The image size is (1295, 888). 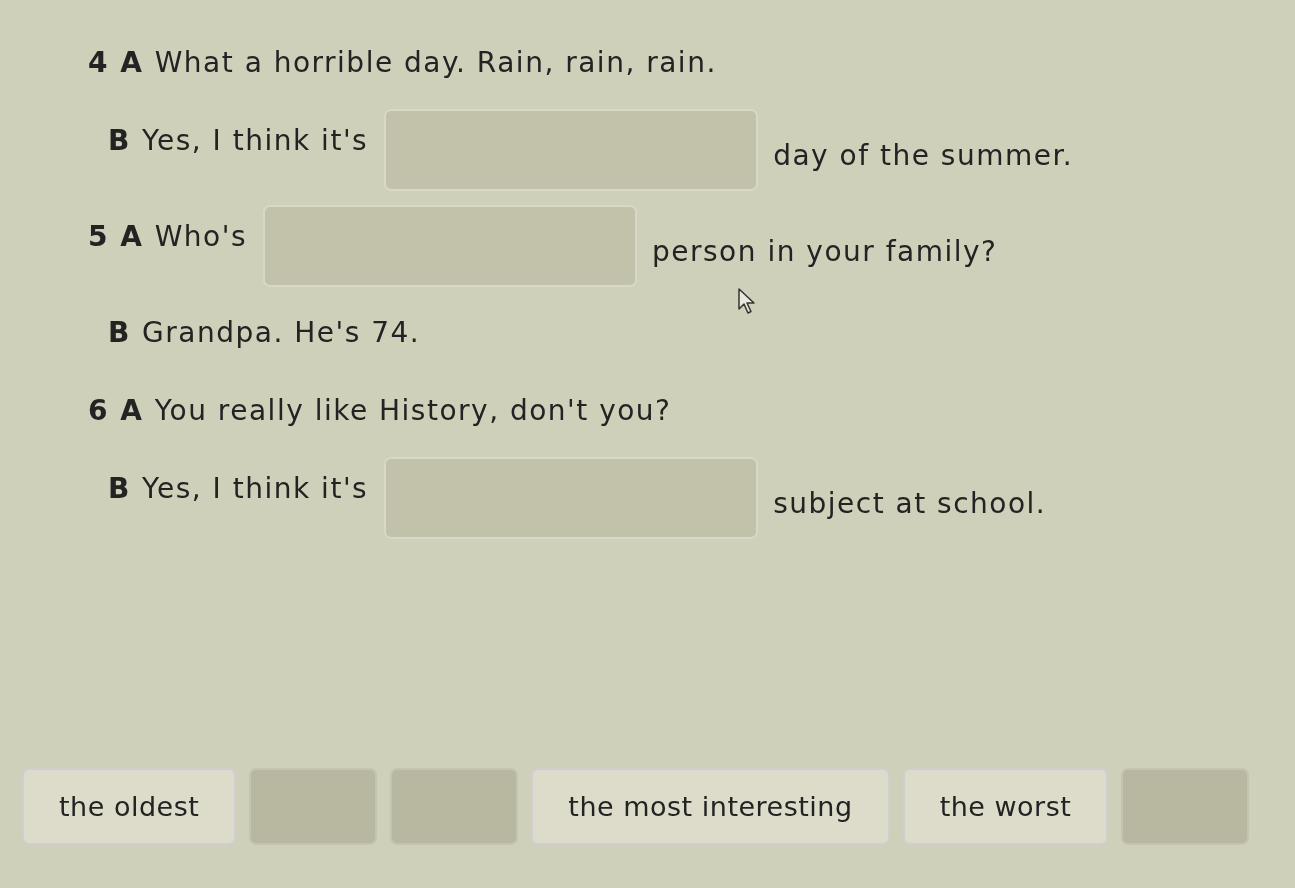 What do you see at coordinates (380, 411) in the screenshot?
I see `dialogue-line: 6 A You really like History, don't you?` at bounding box center [380, 411].